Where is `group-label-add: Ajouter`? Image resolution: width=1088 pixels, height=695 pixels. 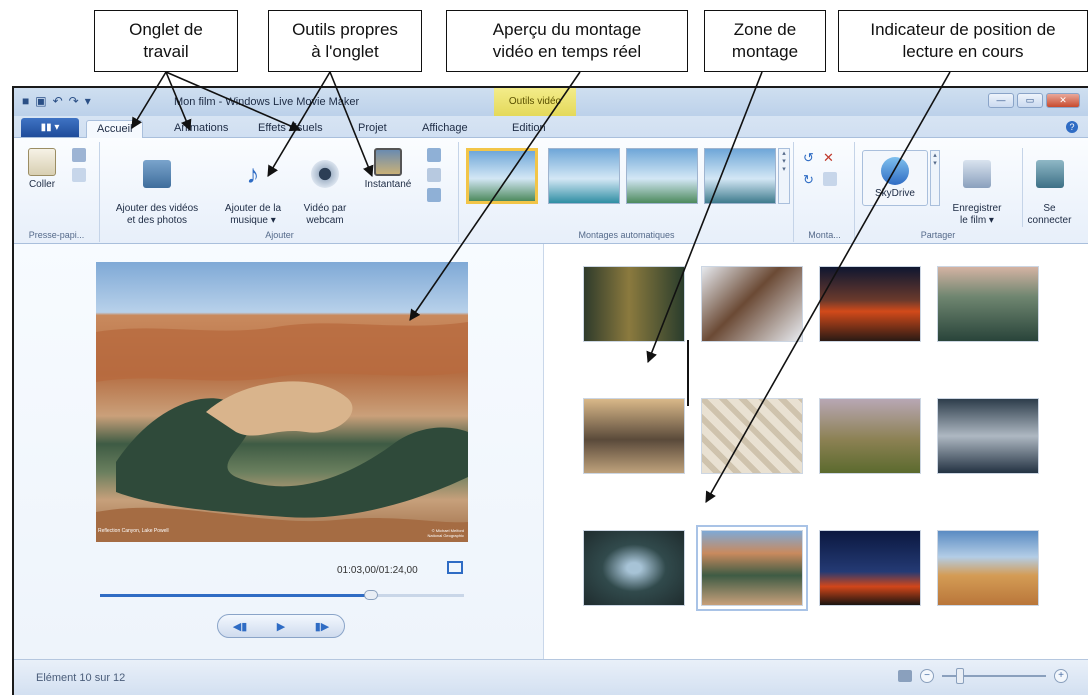 group-label-add: Ajouter is located at coordinates (279, 235).